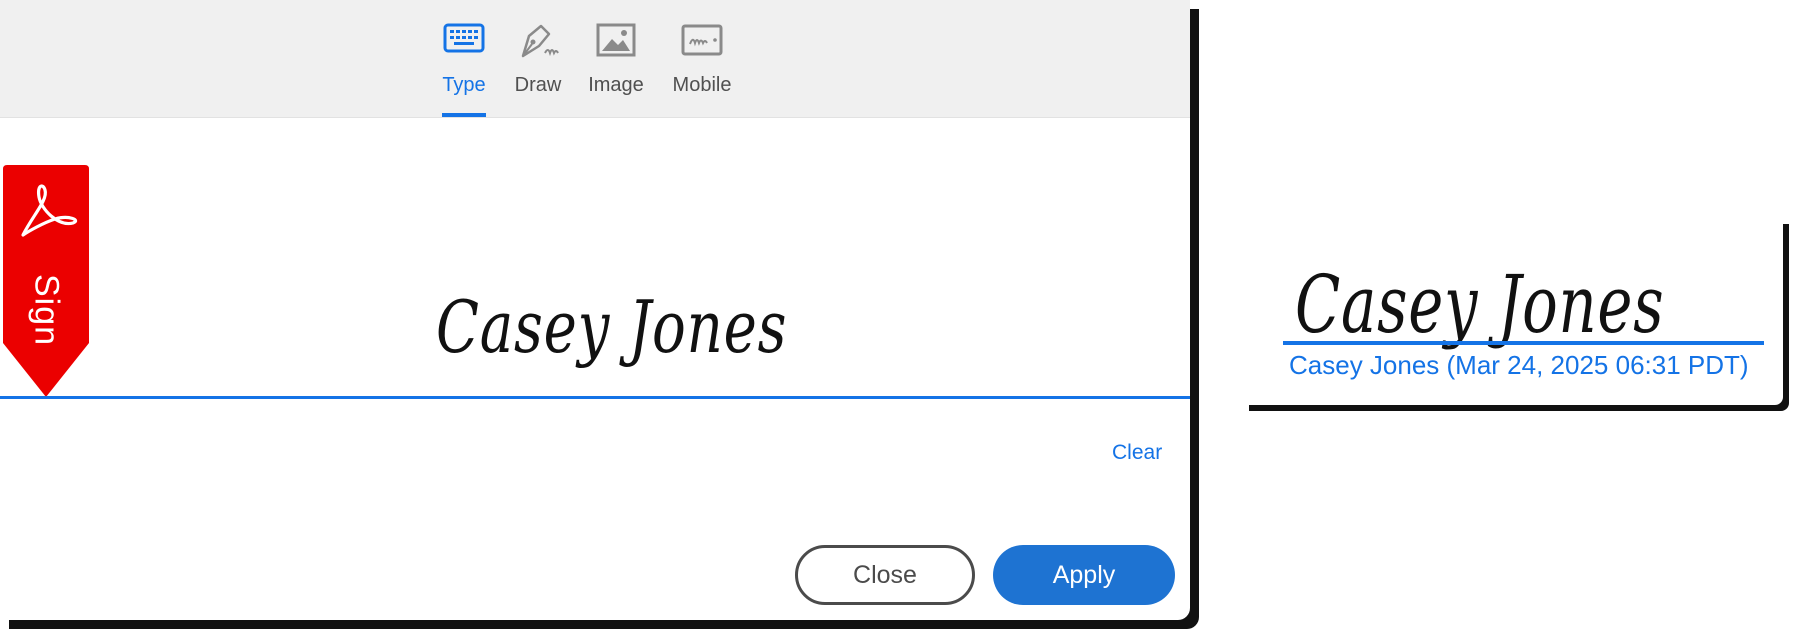  Describe the element at coordinates (616, 85) in the screenshot. I see `tab-image-label: Image` at that location.